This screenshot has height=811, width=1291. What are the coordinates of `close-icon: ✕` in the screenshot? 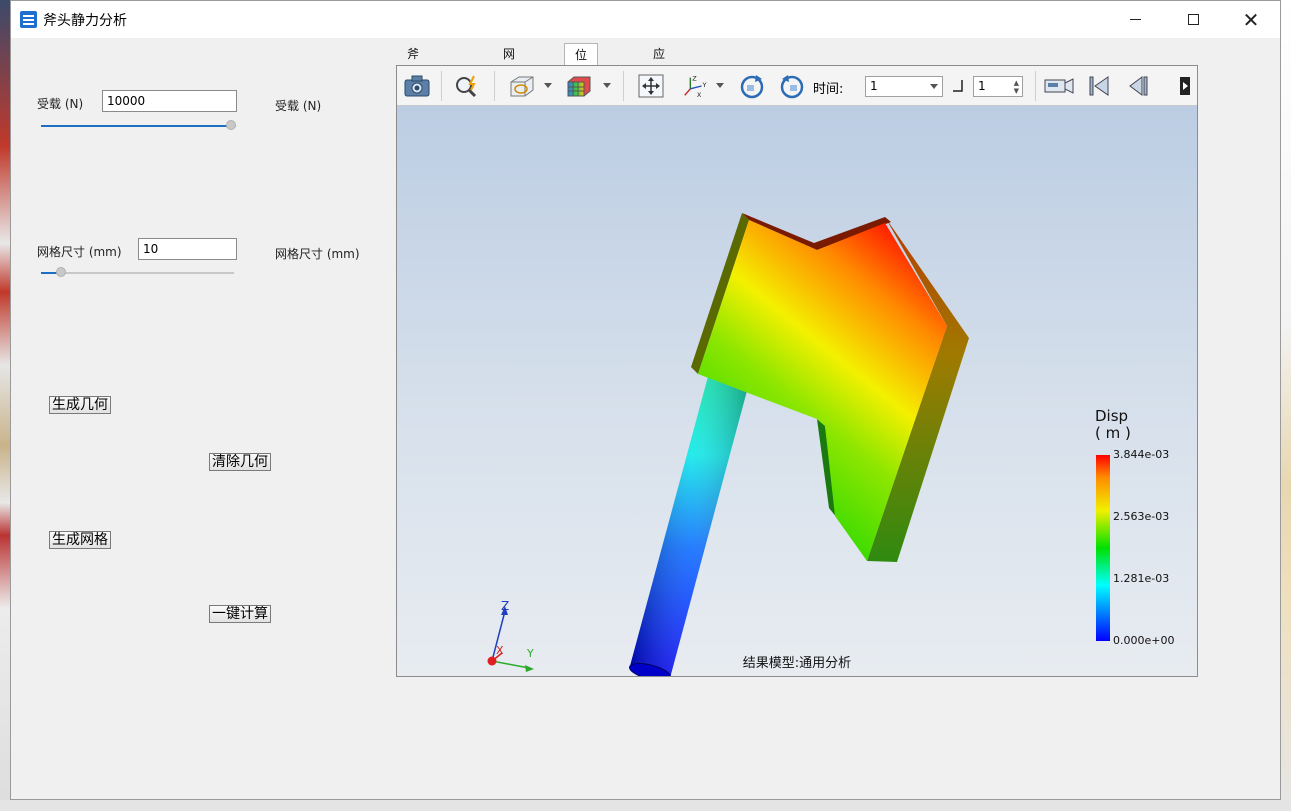 It's located at (1251, 19).